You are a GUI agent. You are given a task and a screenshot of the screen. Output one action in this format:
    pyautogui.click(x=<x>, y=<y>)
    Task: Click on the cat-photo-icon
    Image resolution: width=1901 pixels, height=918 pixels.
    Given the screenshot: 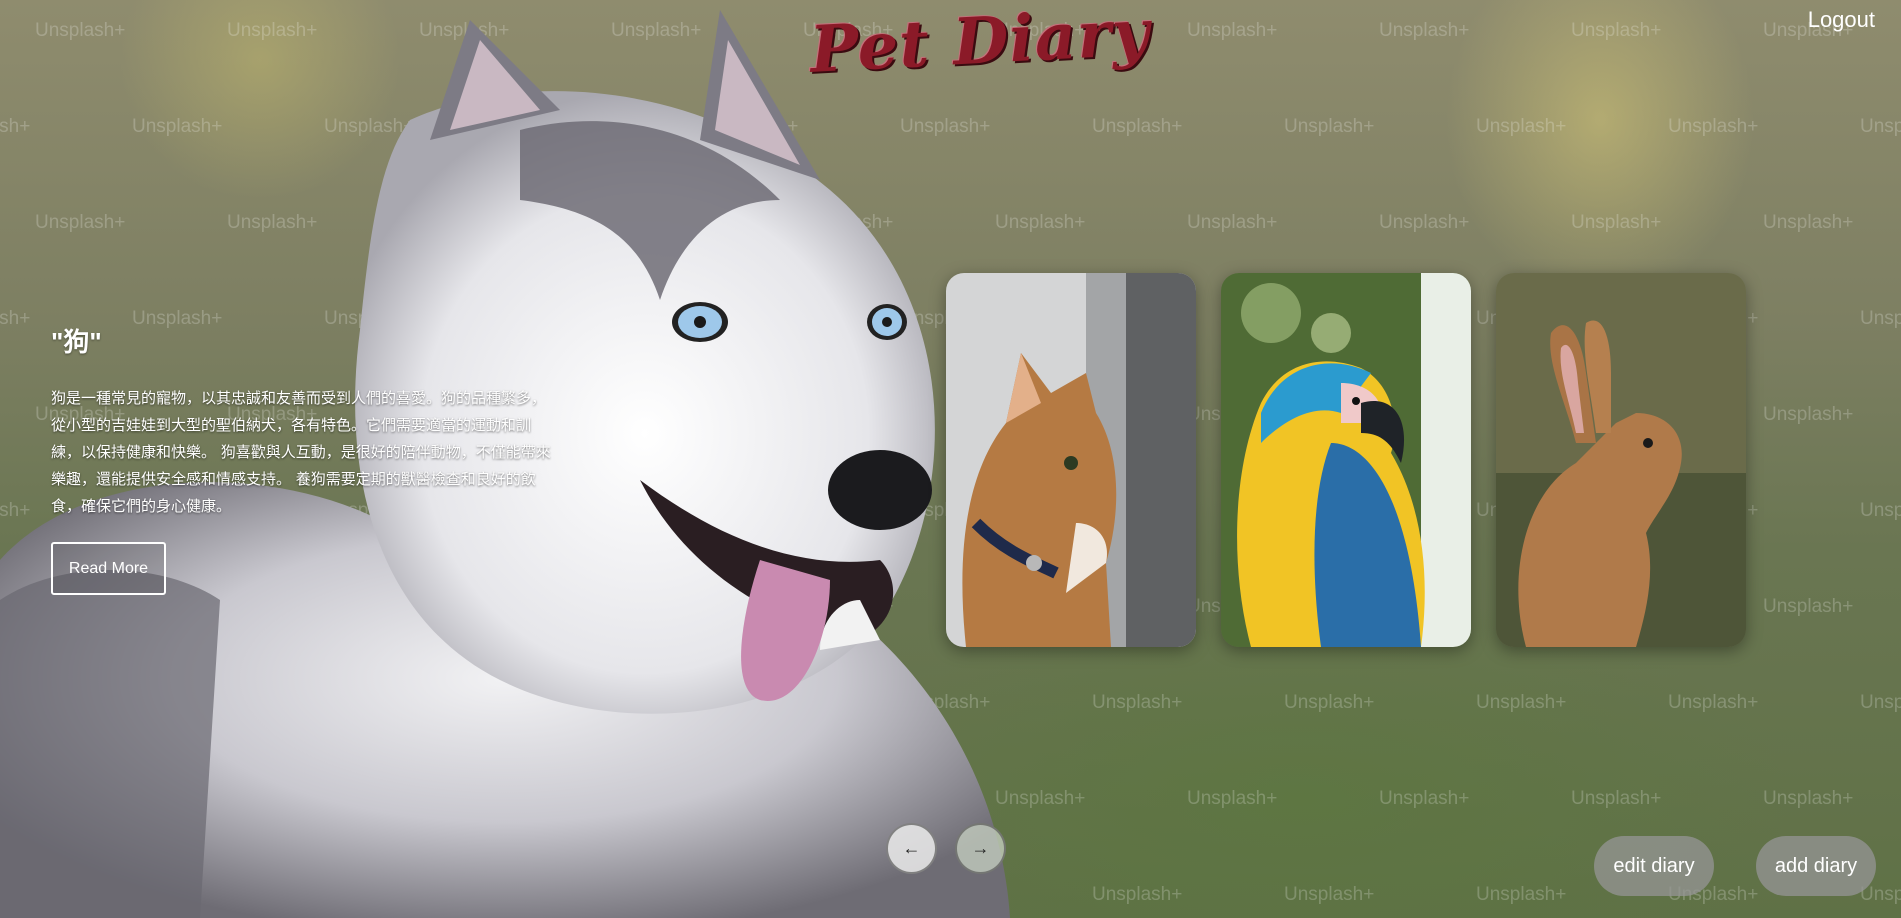 What is the action you would take?
    pyautogui.click(x=1071, y=460)
    